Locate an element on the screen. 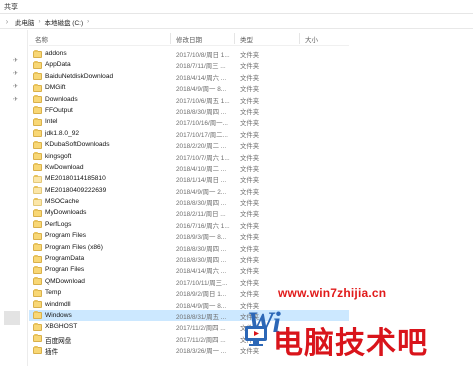  file-name: KDubaSoftDownloads is located at coordinates (77, 145).